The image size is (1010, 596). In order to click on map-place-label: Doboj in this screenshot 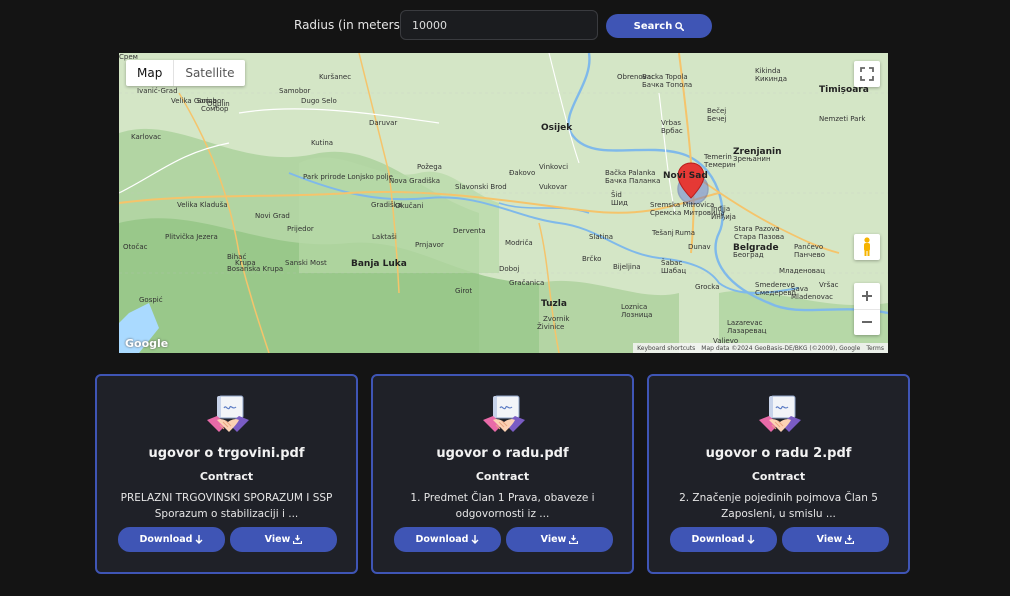, I will do `click(509, 269)`.